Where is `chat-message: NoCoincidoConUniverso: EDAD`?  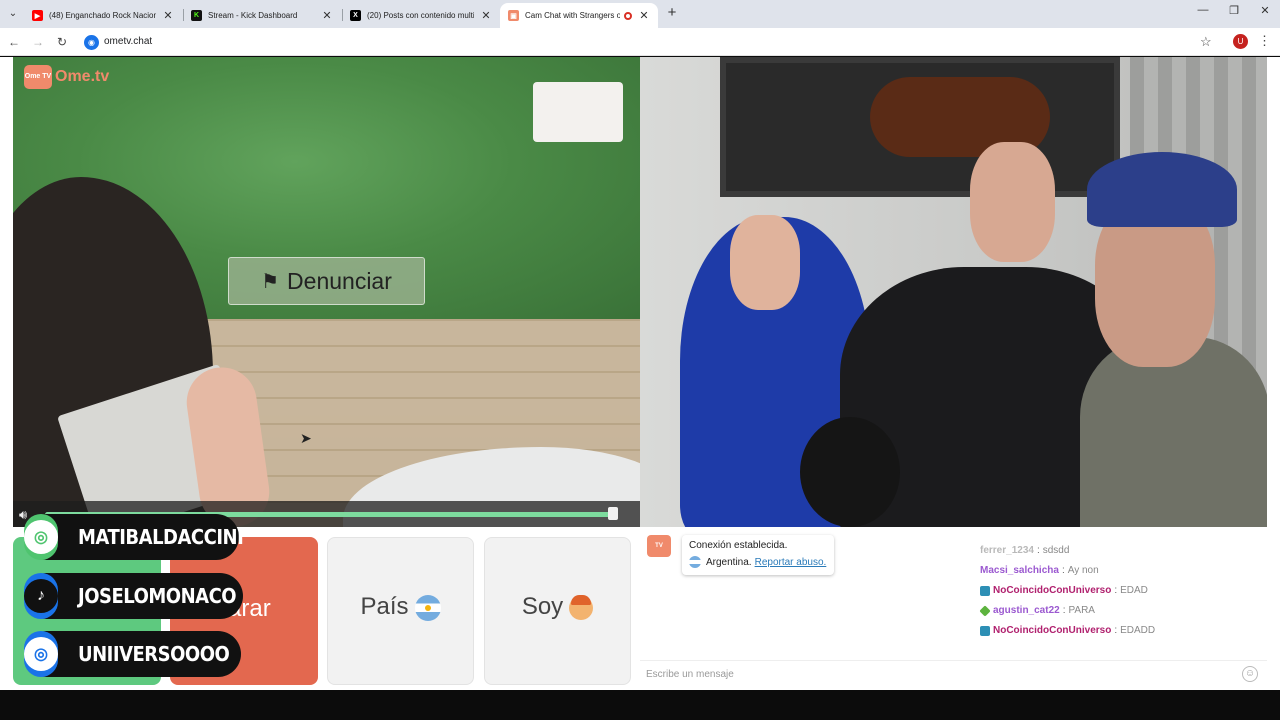
chat-message: NoCoincidoConUniverso: EDAD is located at coordinates (1120, 591).